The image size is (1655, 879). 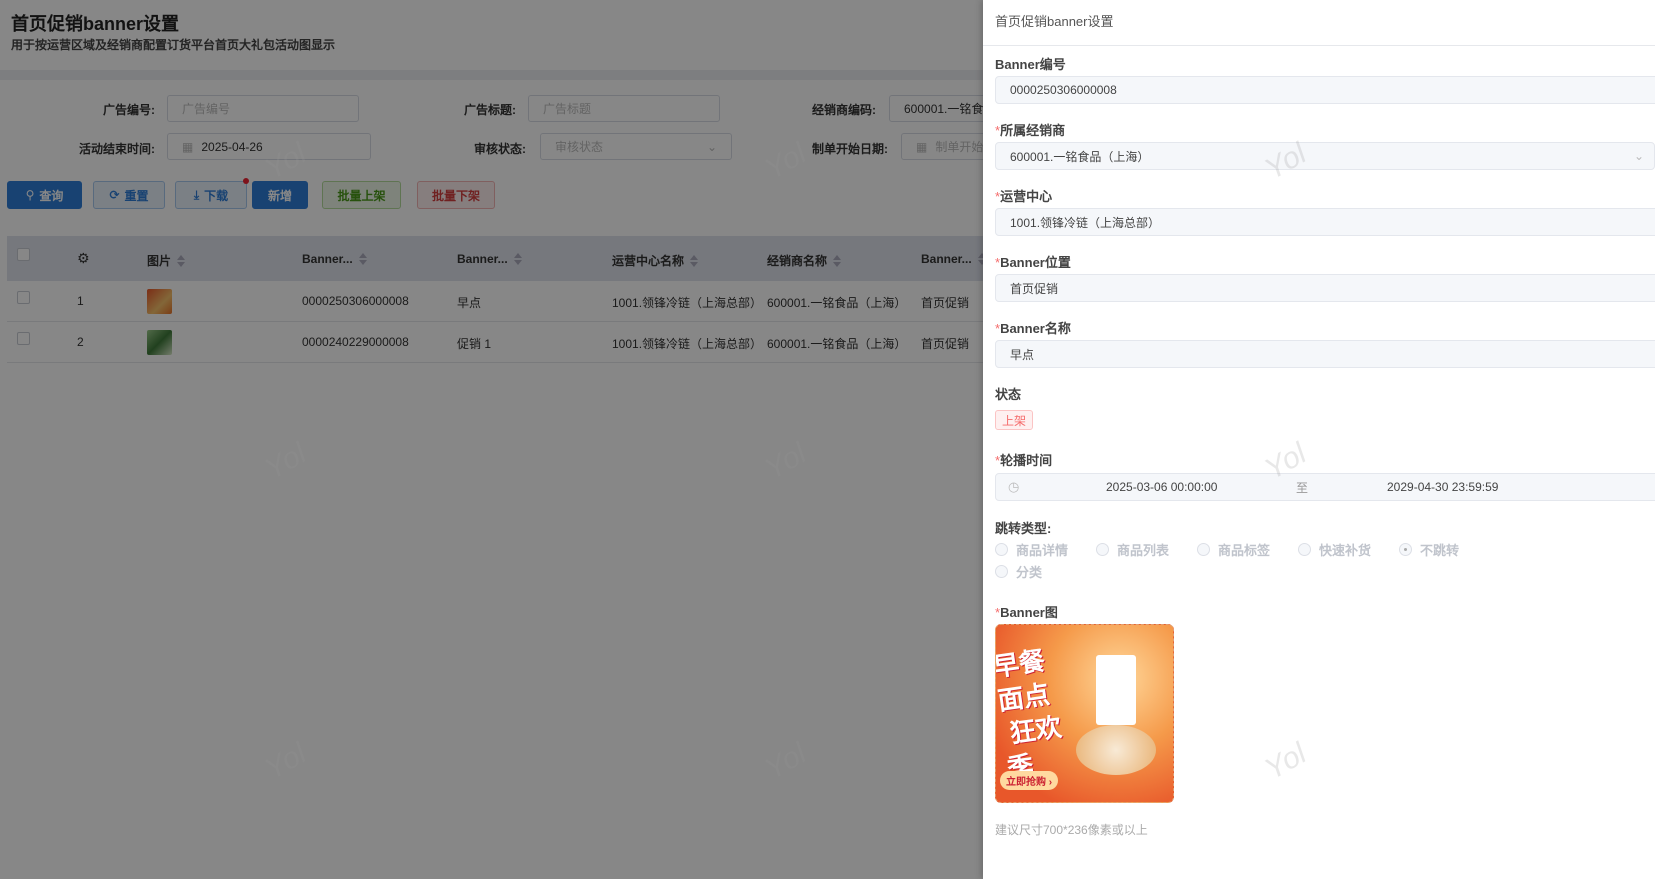 I want to click on radio-label: 商品标签, so click(x=1244, y=550).